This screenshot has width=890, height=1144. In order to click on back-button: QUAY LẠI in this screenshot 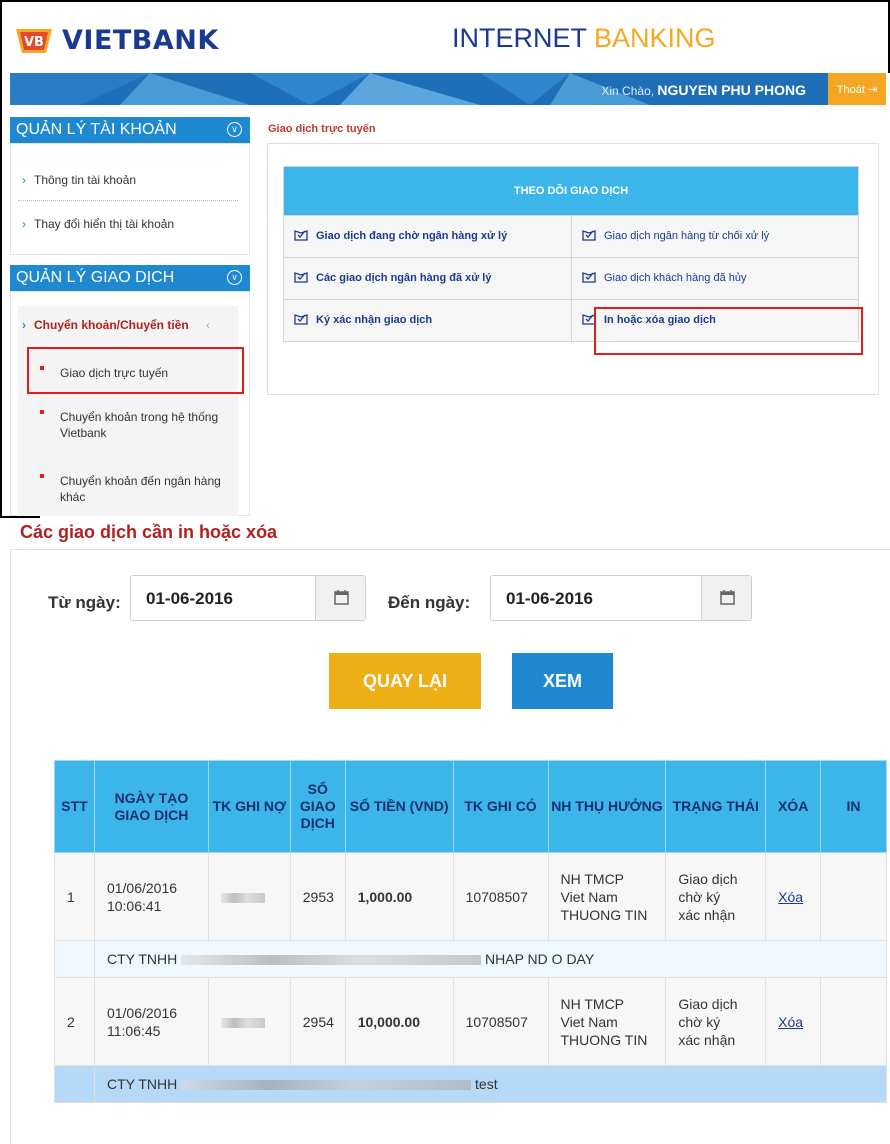, I will do `click(405, 681)`.